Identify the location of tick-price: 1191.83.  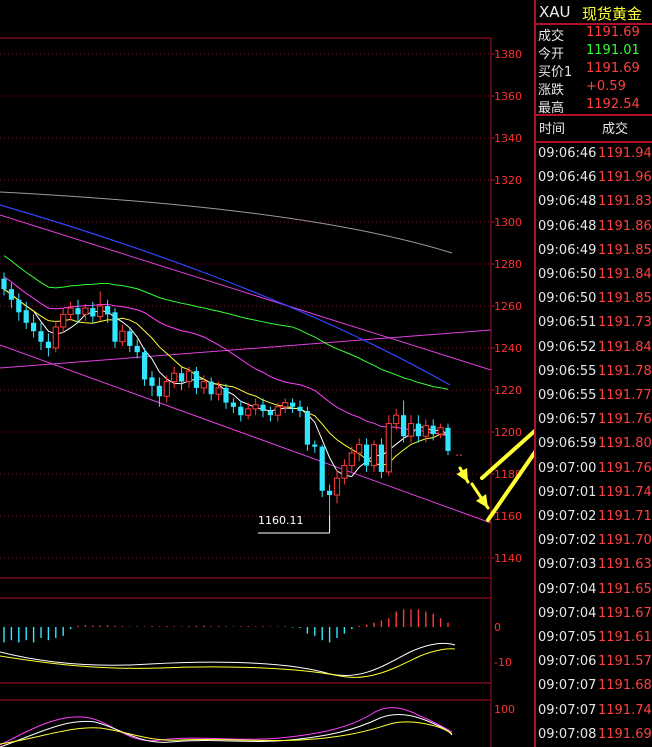
(625, 202).